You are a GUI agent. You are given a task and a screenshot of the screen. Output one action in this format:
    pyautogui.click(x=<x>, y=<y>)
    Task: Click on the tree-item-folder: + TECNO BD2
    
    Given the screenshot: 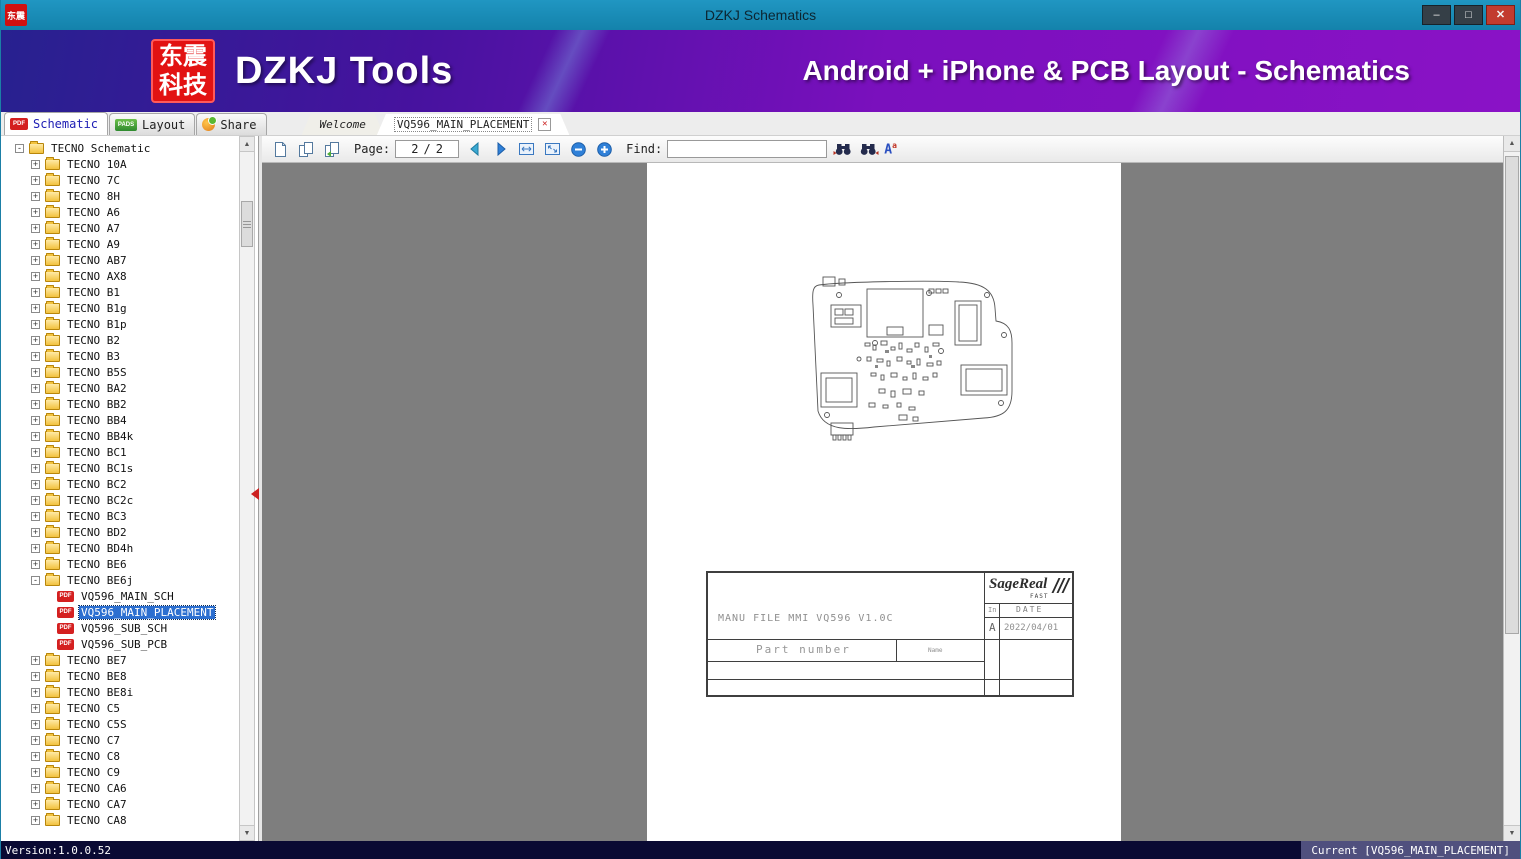 What is the action you would take?
    pyautogui.click(x=118, y=532)
    